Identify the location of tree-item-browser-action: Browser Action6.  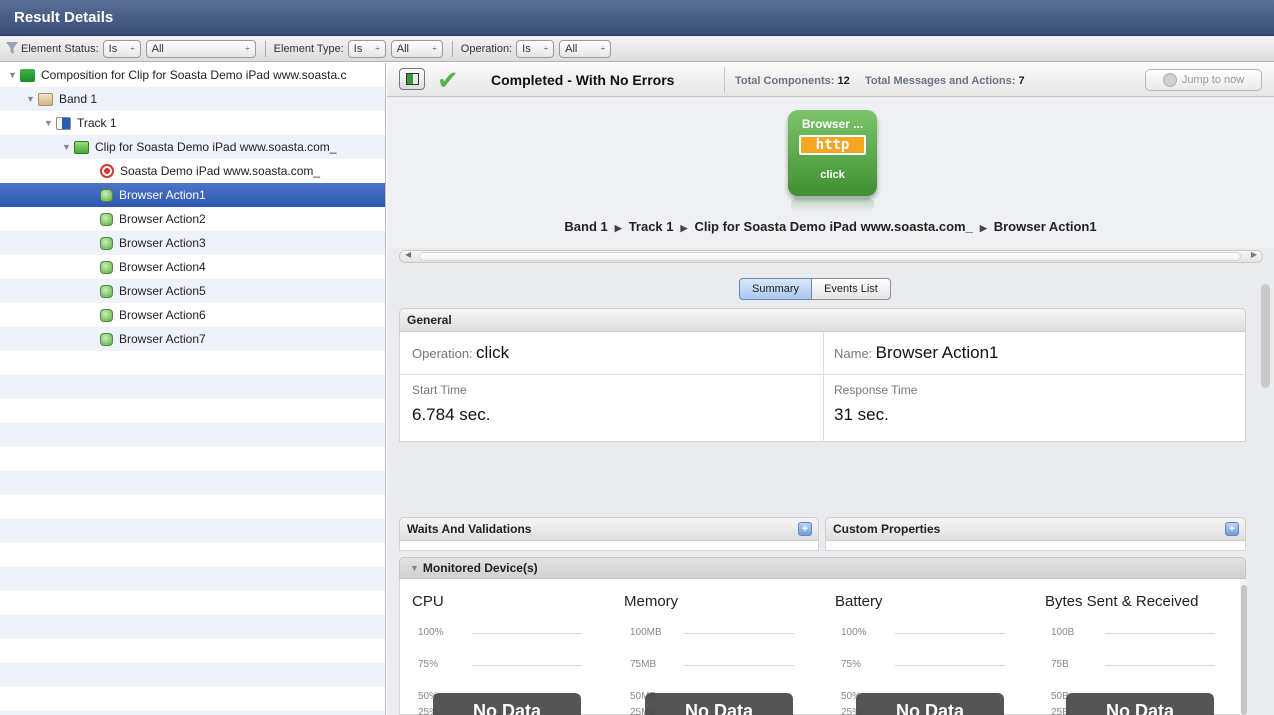
(192, 315).